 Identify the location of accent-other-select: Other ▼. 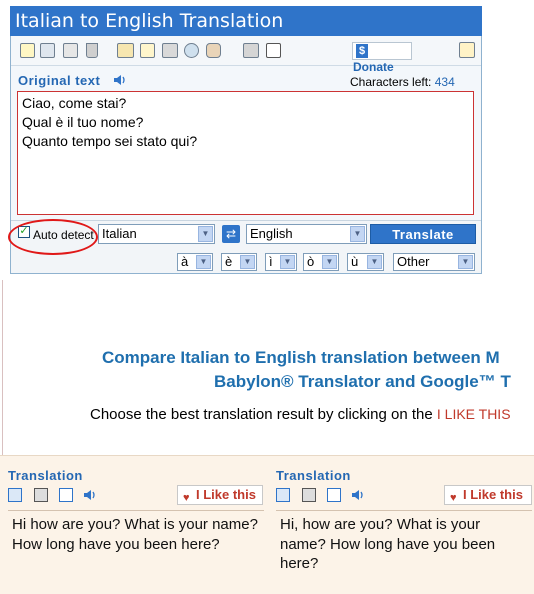
(434, 262).